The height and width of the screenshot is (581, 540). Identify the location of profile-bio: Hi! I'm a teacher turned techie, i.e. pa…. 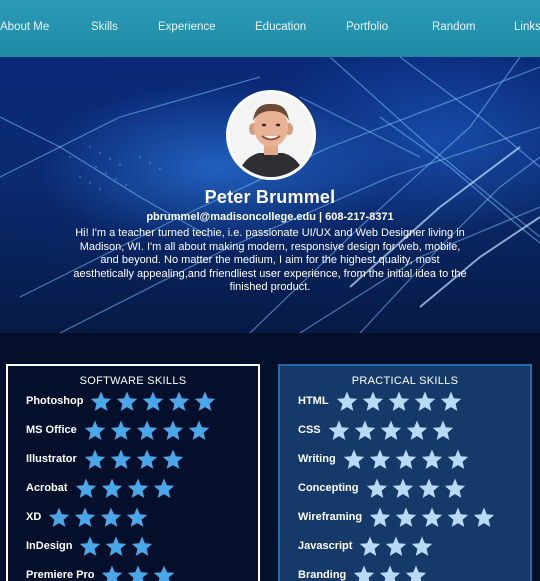
(270, 260).